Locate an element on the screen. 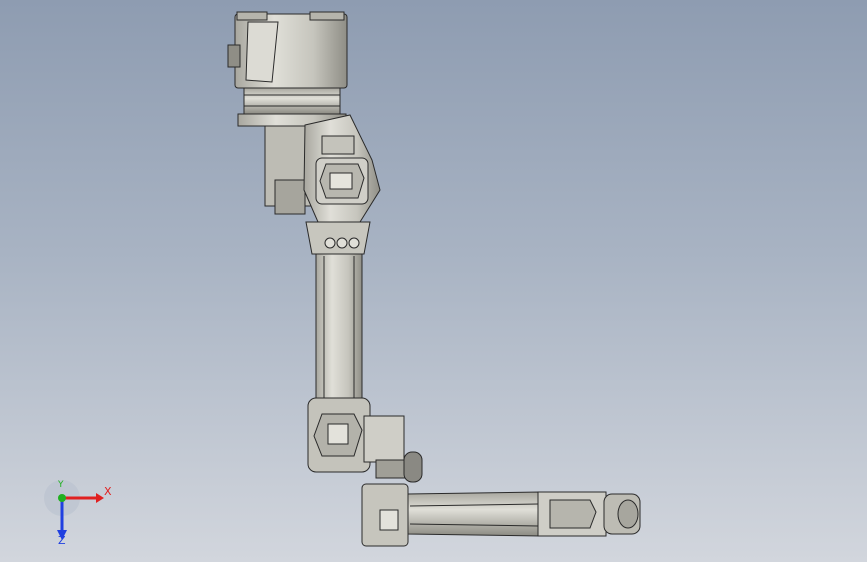  robot-upper-arm is located at coordinates (338, 311).